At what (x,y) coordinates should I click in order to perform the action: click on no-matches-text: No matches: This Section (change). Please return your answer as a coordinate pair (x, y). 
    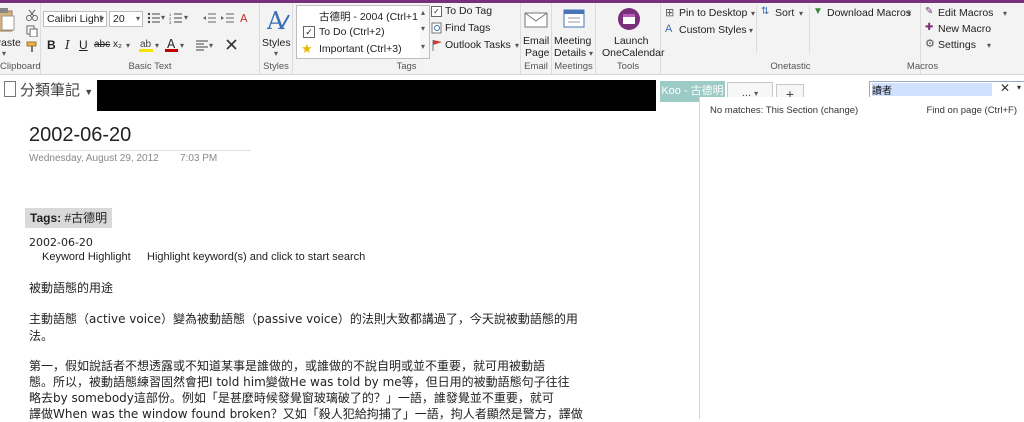
    Looking at the image, I should click on (784, 110).